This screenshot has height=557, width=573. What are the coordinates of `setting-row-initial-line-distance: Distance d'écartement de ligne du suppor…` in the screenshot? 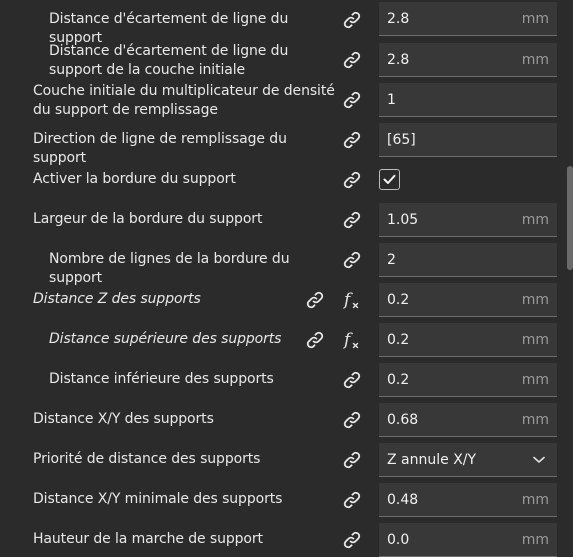 It's located at (286, 60).